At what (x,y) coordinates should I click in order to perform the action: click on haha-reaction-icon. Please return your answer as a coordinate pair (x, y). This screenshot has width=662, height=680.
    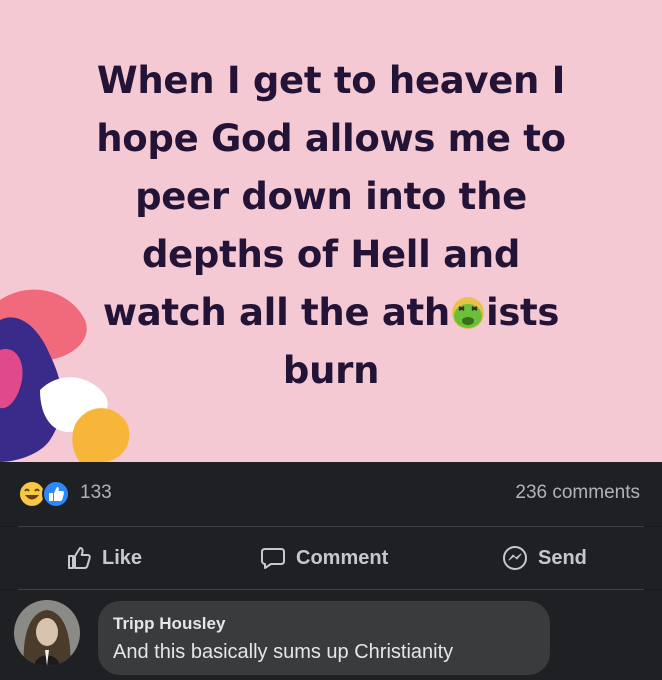
    Looking at the image, I should click on (32, 494).